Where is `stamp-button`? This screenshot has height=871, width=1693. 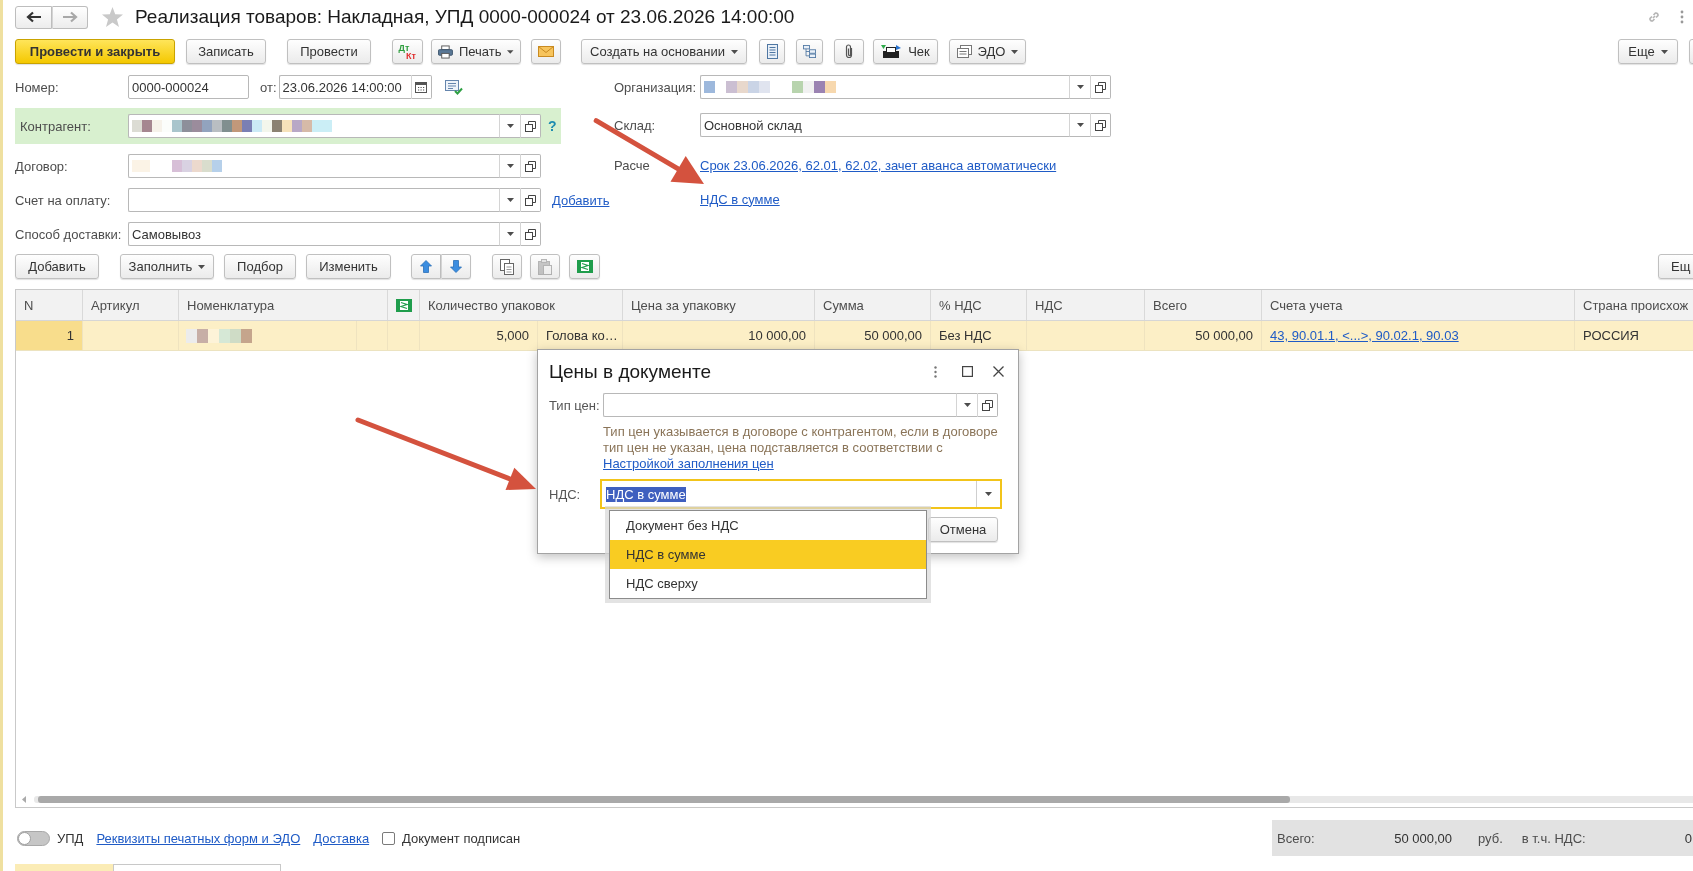 stamp-button is located at coordinates (584, 266).